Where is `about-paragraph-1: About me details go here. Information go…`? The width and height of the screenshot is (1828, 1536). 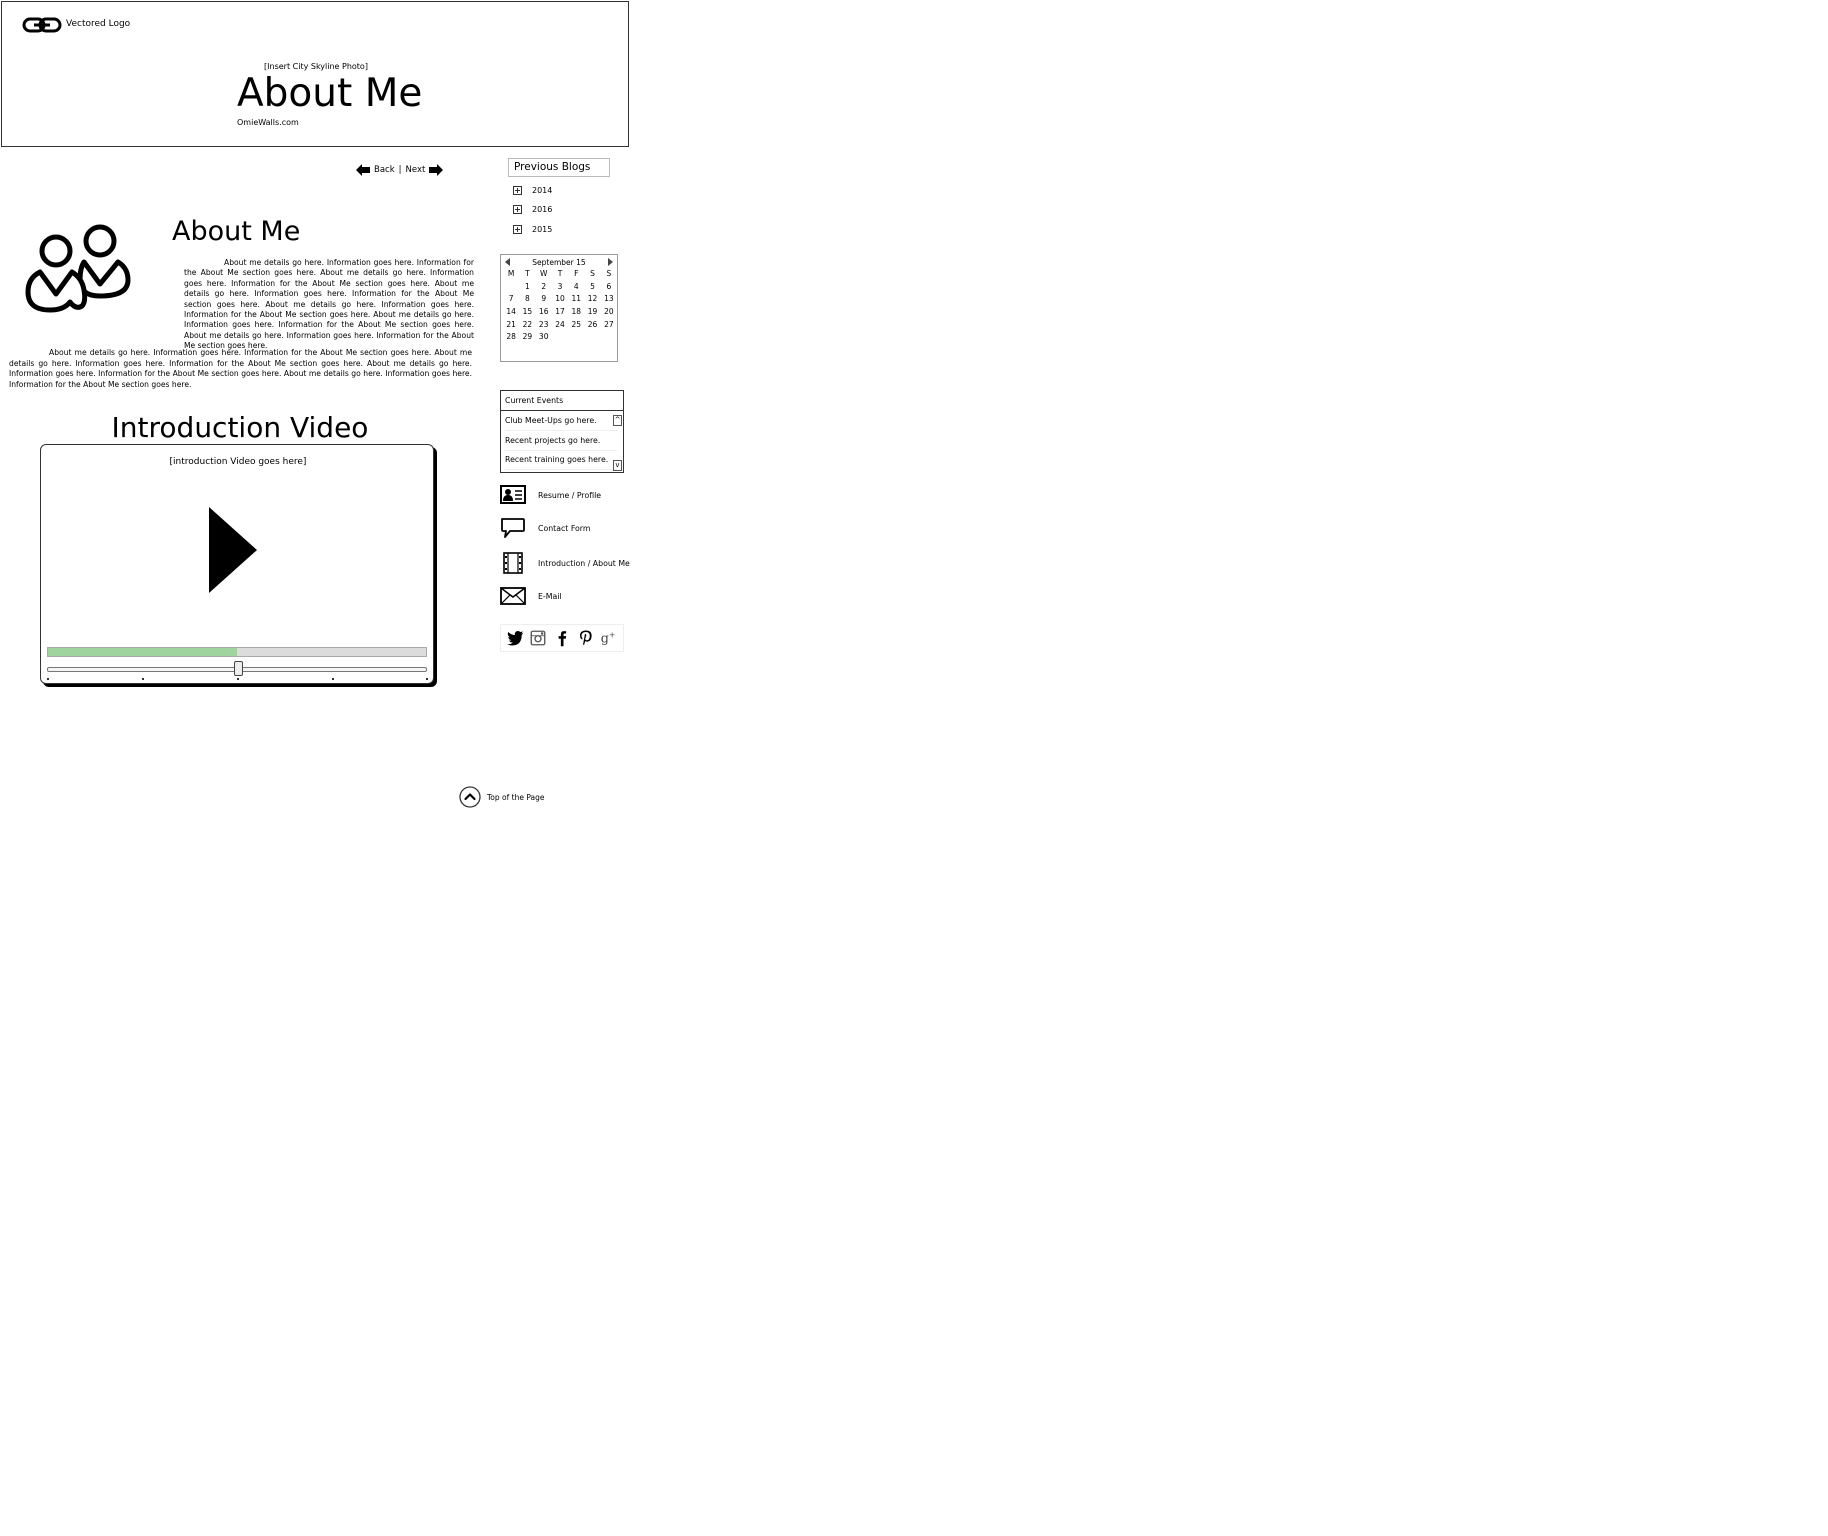 about-paragraph-1: About me details go here. Information go… is located at coordinates (329, 304).